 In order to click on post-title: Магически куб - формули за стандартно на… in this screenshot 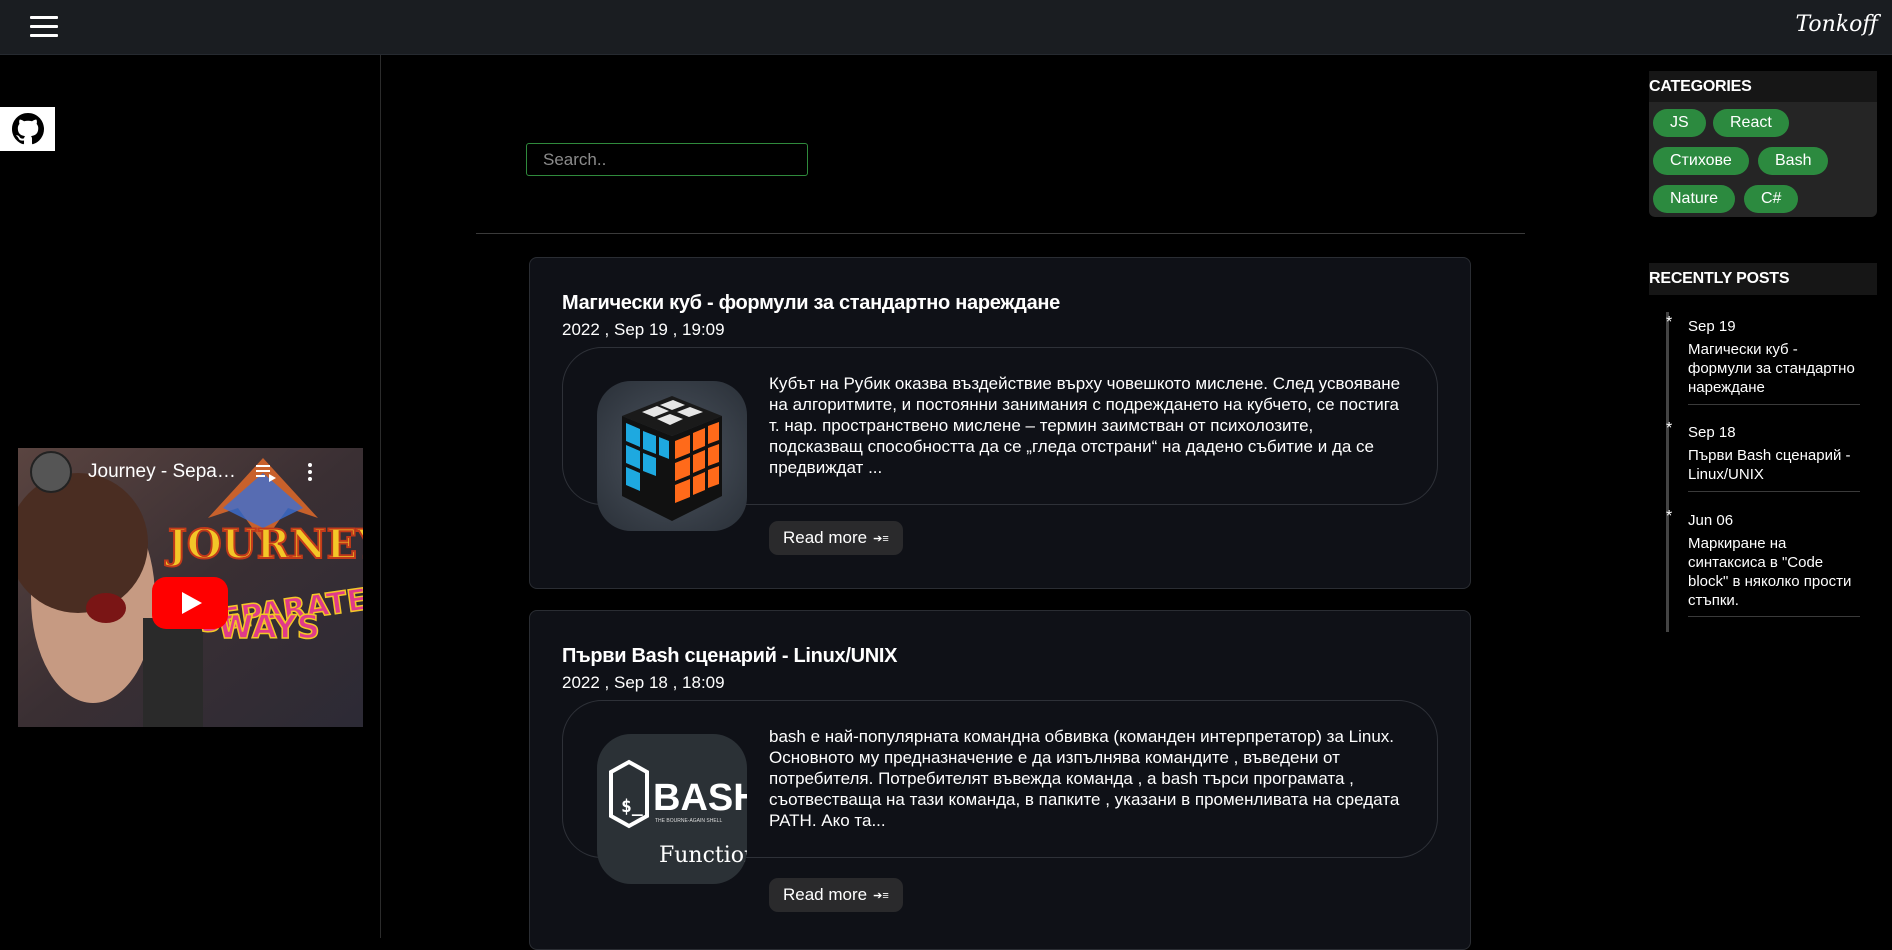, I will do `click(811, 303)`.